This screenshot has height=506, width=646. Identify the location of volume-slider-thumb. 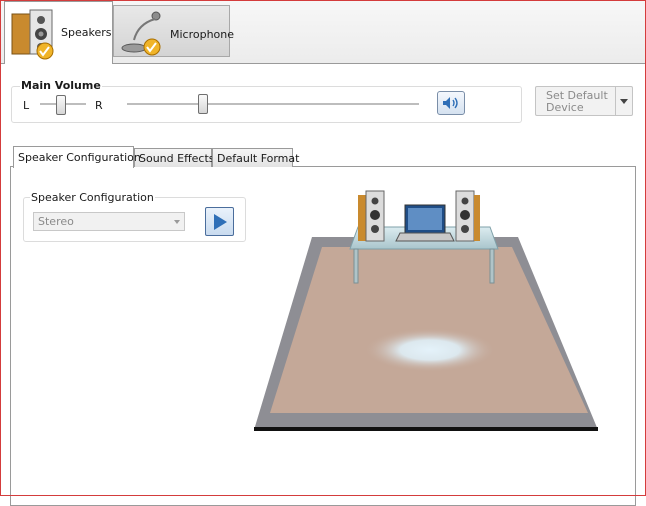
(202, 104).